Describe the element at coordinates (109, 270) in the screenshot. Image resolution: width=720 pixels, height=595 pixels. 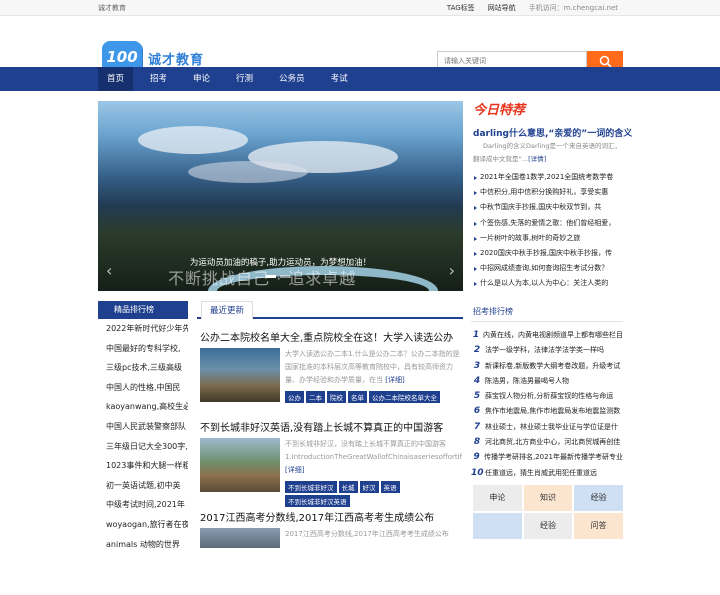
I see `slider-prev-icon: ‹` at that location.